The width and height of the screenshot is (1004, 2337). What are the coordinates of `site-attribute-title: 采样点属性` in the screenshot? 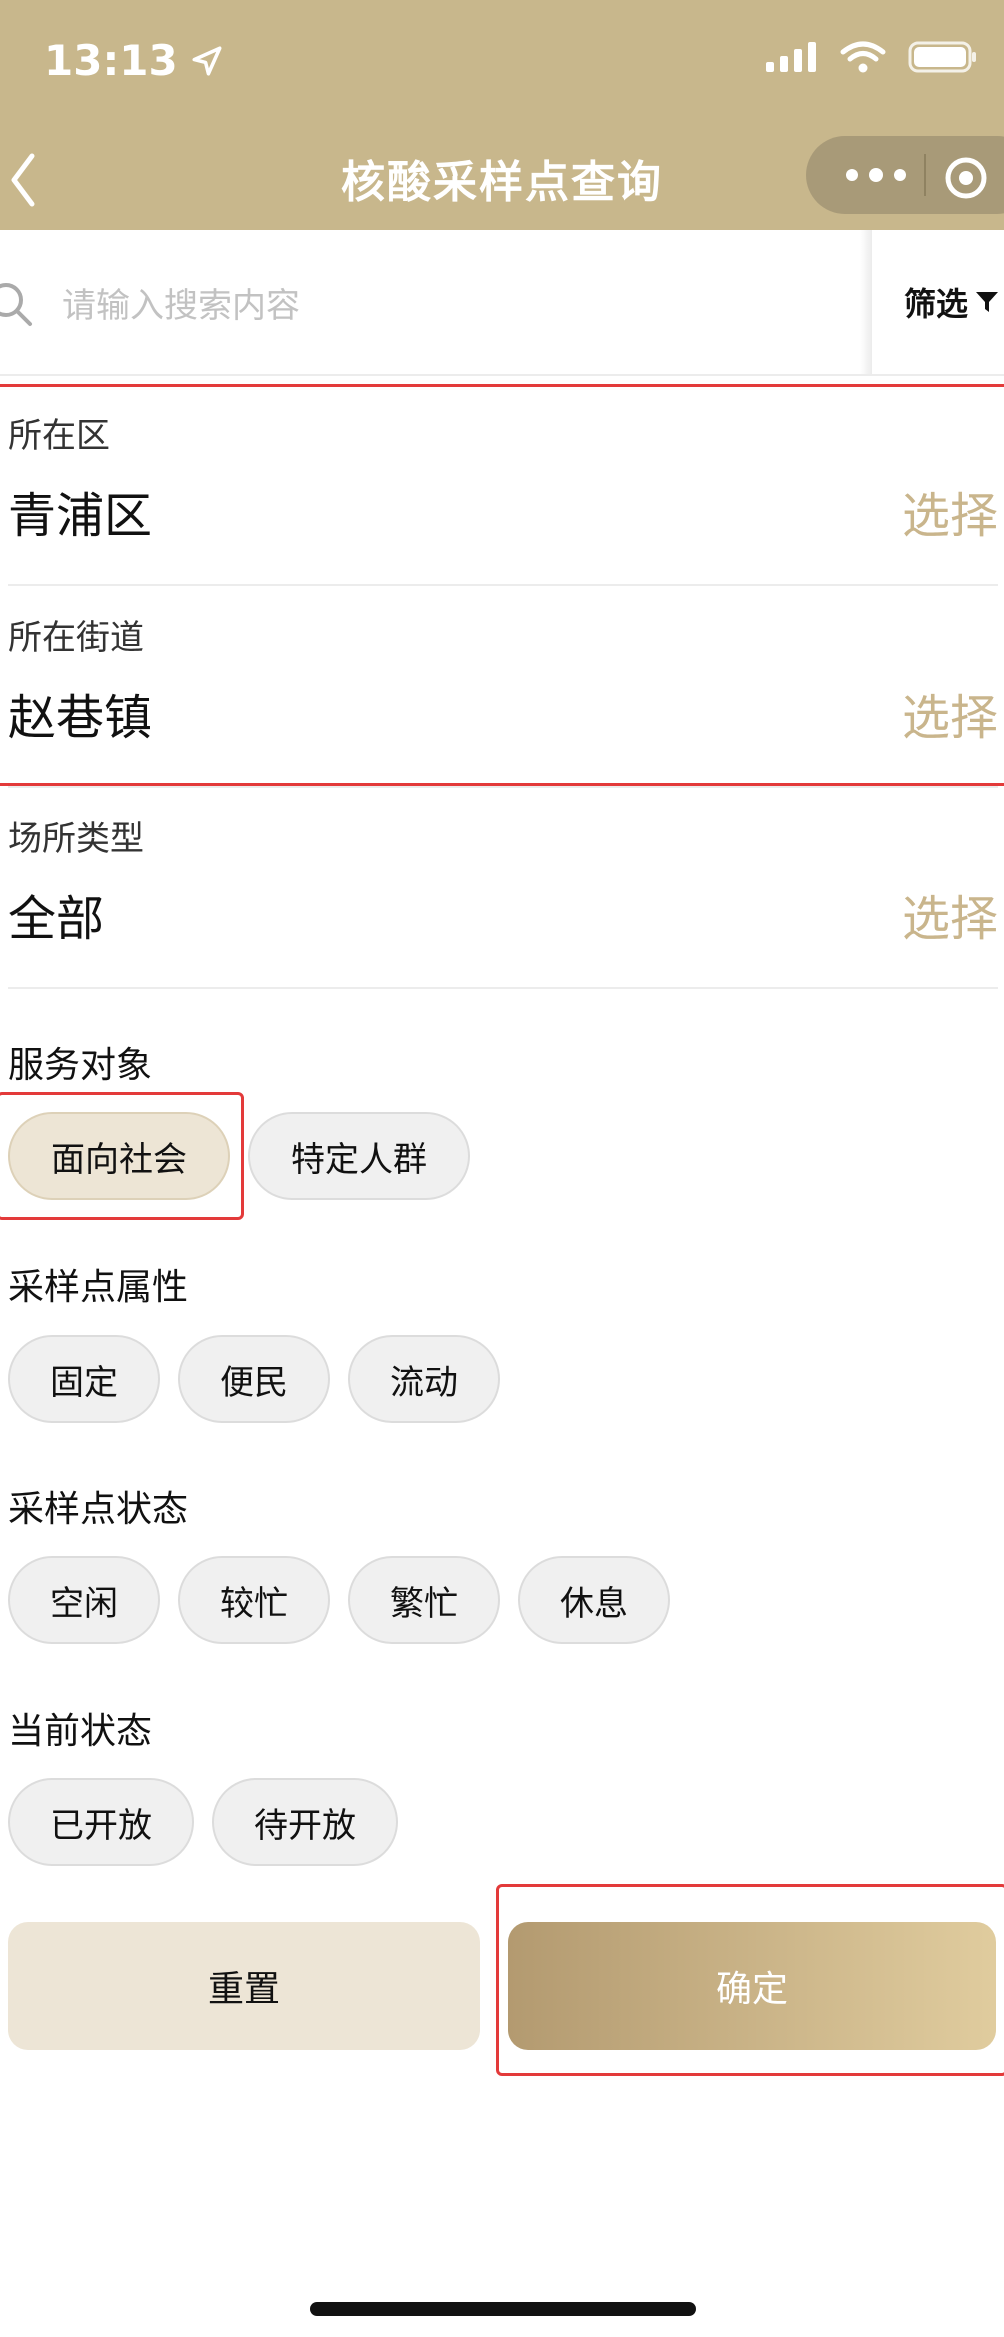 It's located at (98, 1287).